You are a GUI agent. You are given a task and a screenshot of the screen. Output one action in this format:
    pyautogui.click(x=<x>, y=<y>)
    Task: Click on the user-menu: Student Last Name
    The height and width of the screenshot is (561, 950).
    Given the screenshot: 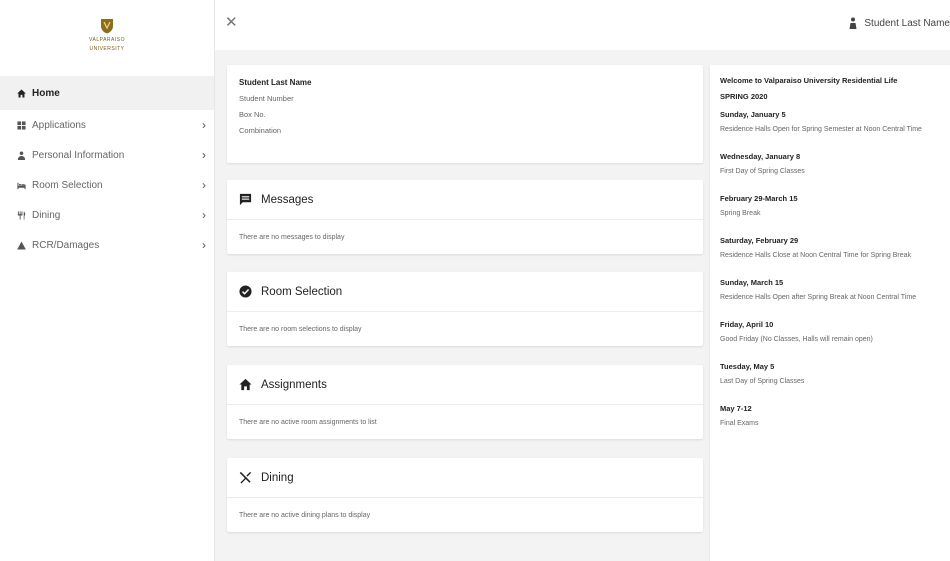 What is the action you would take?
    pyautogui.click(x=899, y=23)
    